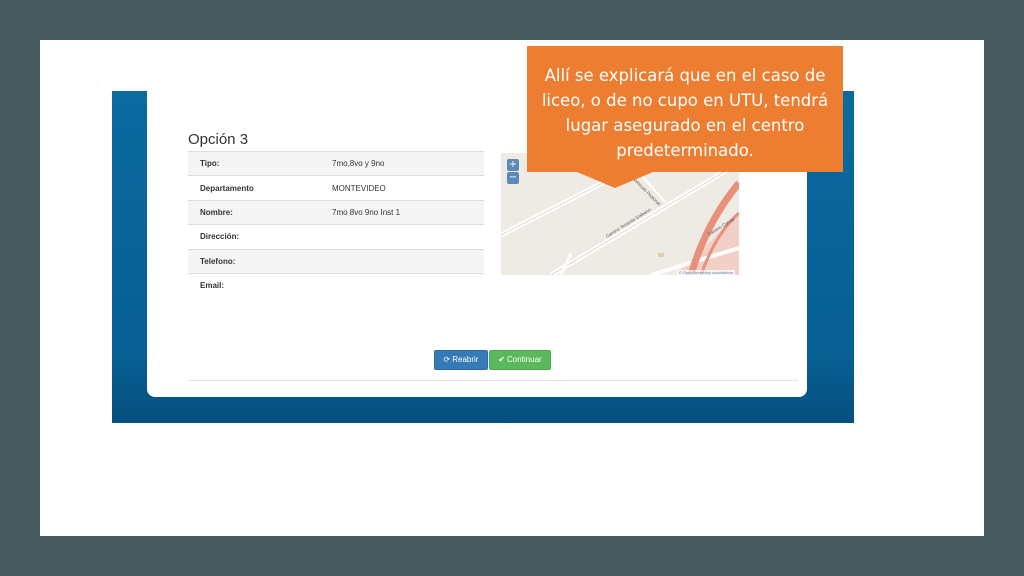  What do you see at coordinates (493, 380) in the screenshot?
I see `divider` at bounding box center [493, 380].